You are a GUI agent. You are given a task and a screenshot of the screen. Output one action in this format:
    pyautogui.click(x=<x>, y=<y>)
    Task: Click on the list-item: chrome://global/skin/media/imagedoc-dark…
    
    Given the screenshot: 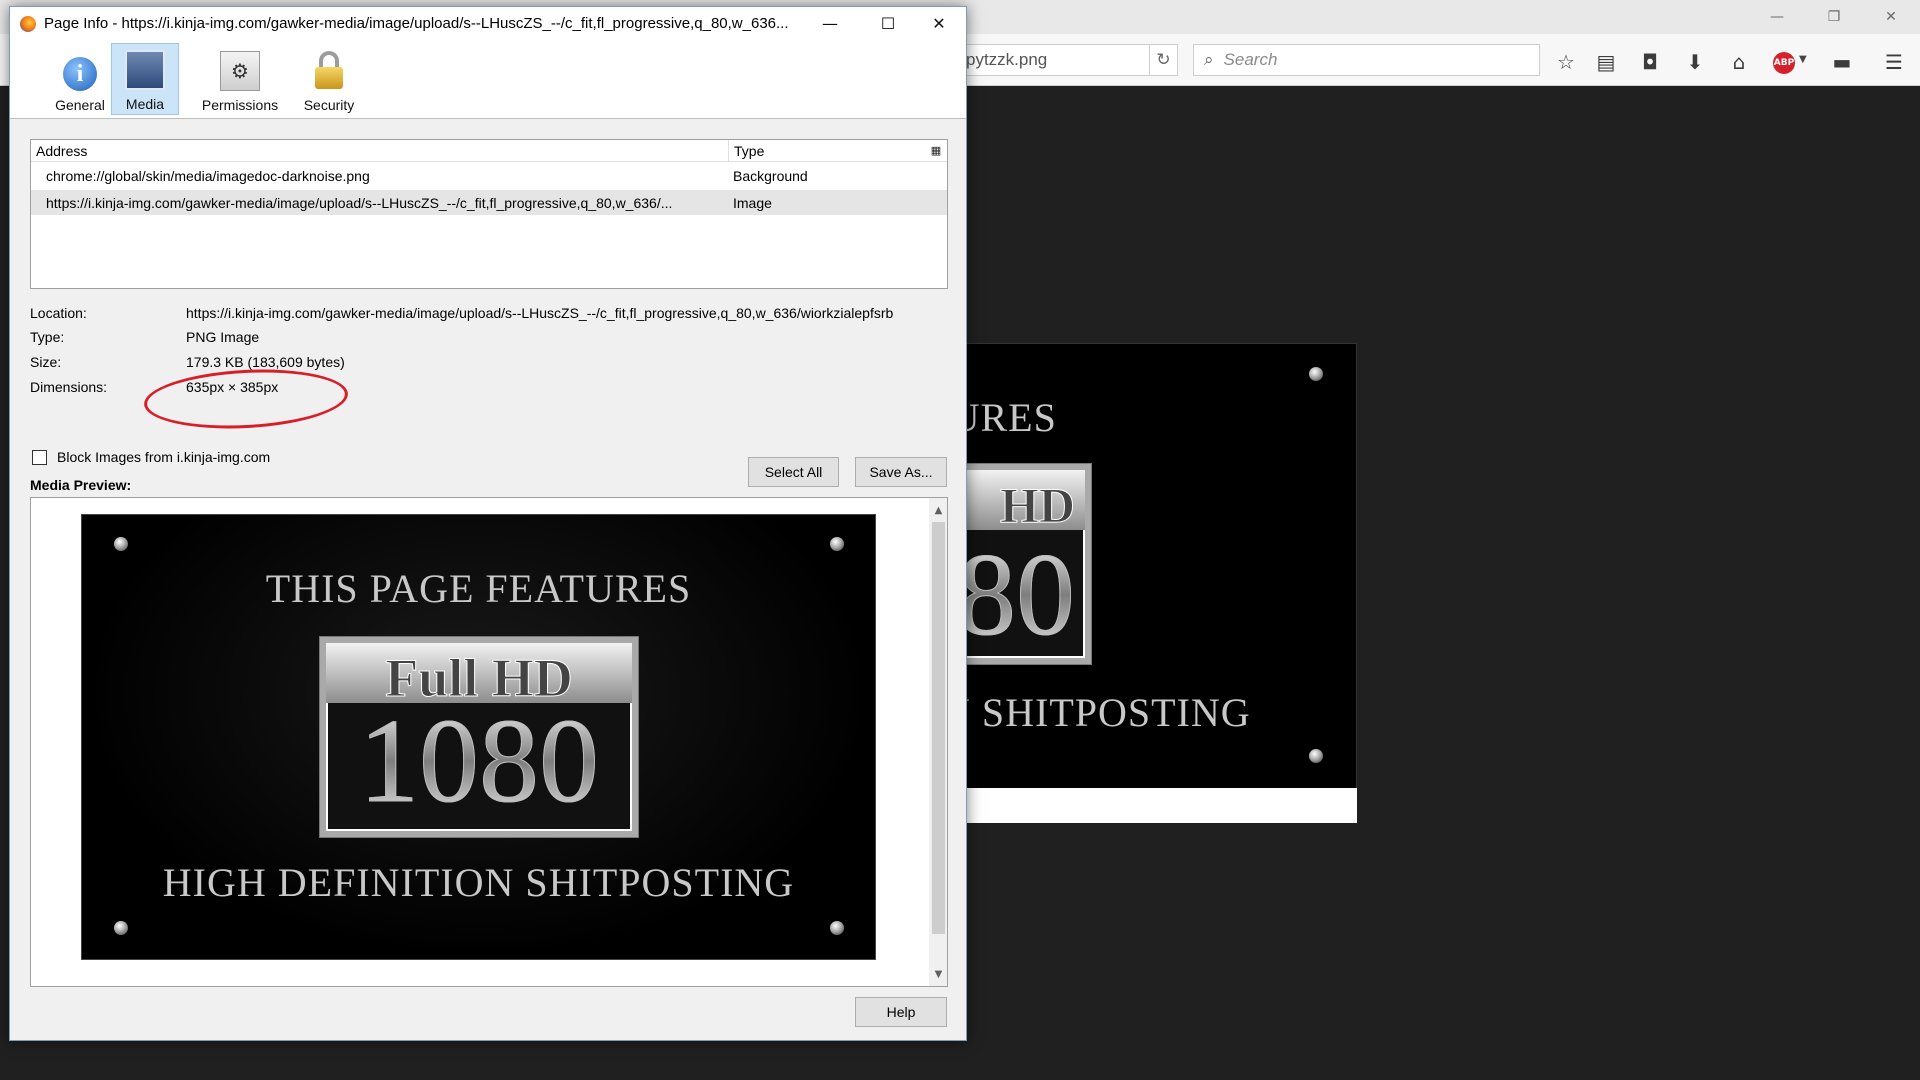 What is the action you would take?
    pyautogui.click(x=489, y=175)
    